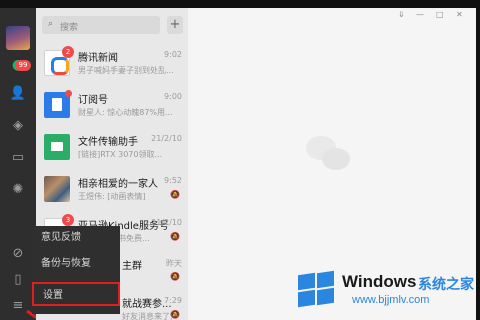 The image size is (480, 320). Describe the element at coordinates (173, 180) in the screenshot. I see `conversation-time: 9:52` at that location.